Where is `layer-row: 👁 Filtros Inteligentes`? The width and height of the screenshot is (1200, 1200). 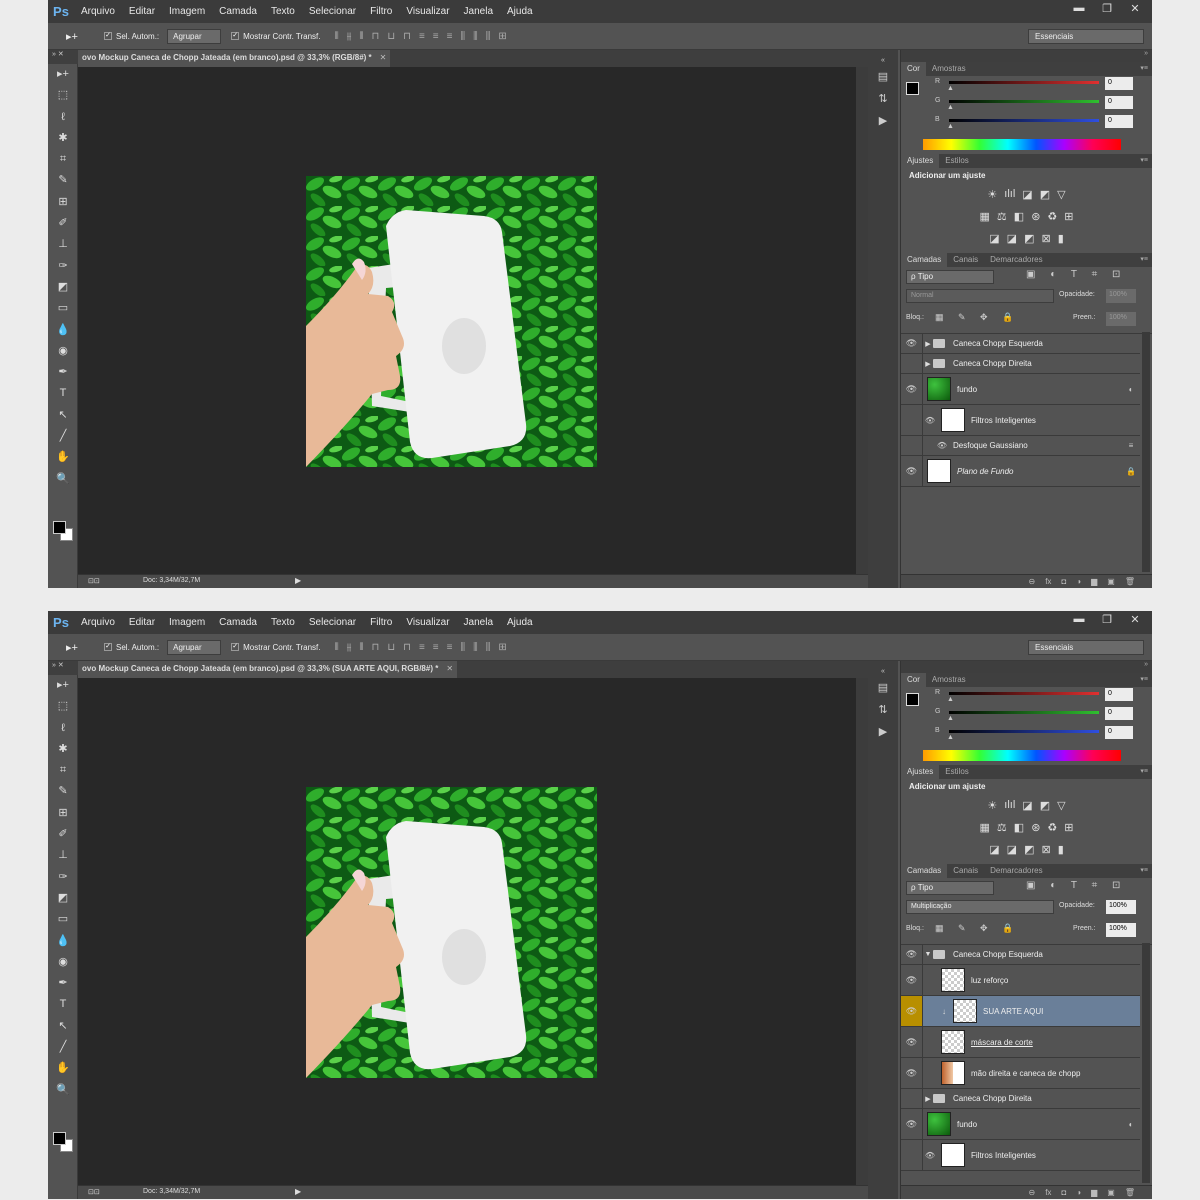
layer-row: 👁 Filtros Inteligentes is located at coordinates (1020, 1155).